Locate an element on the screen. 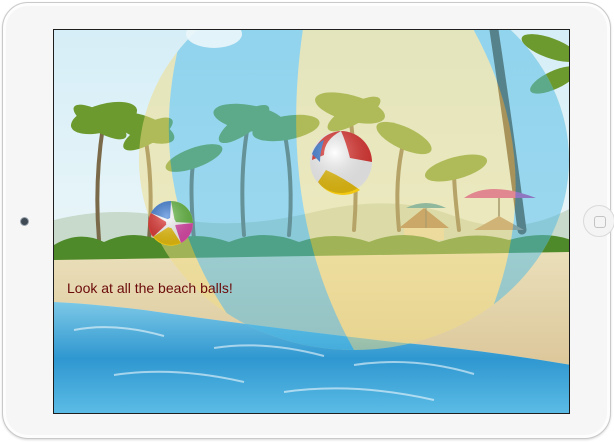  beach-ball-small-left is located at coordinates (171, 223).